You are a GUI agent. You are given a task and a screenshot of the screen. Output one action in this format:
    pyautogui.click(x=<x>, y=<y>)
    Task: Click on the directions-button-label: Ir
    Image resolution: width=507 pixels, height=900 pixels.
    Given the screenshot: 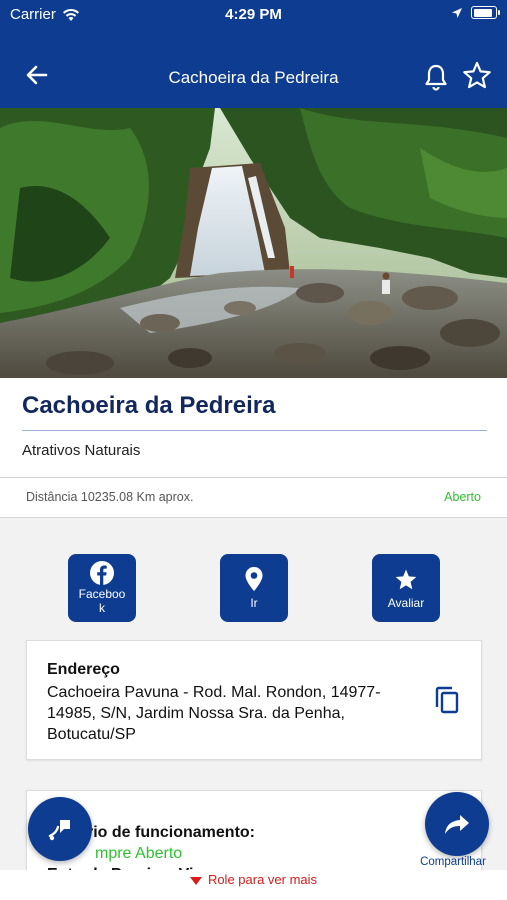 What is the action you would take?
    pyautogui.click(x=254, y=603)
    